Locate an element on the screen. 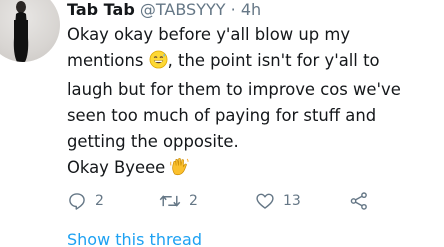 The width and height of the screenshot is (444, 247). share-button is located at coordinates (359, 201).